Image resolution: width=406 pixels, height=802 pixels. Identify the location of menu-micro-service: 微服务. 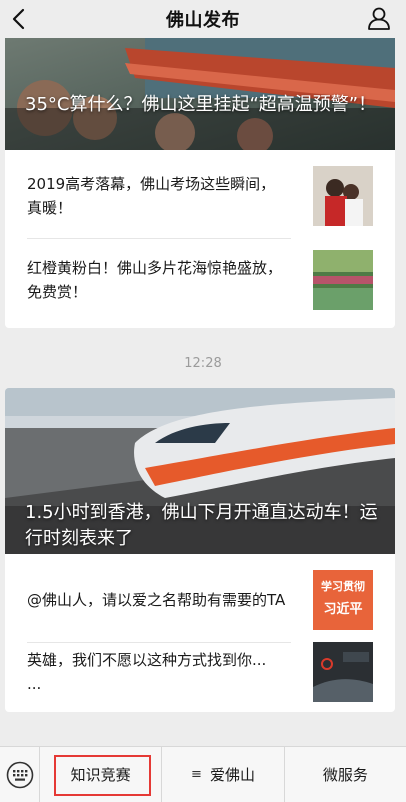
(345, 774).